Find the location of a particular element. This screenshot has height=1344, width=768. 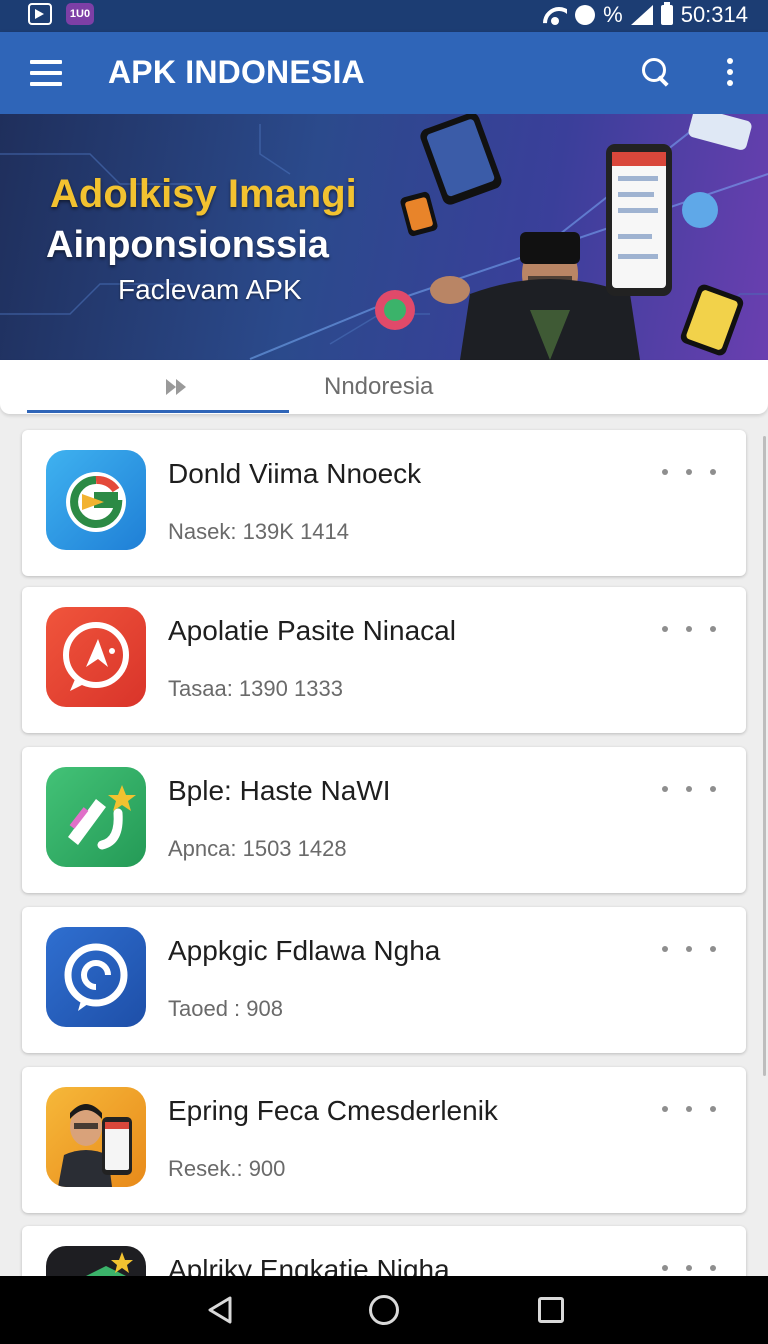

list-item: Appkgic Fdlawa Ngha Taoed : 908 is located at coordinates (384, 980).